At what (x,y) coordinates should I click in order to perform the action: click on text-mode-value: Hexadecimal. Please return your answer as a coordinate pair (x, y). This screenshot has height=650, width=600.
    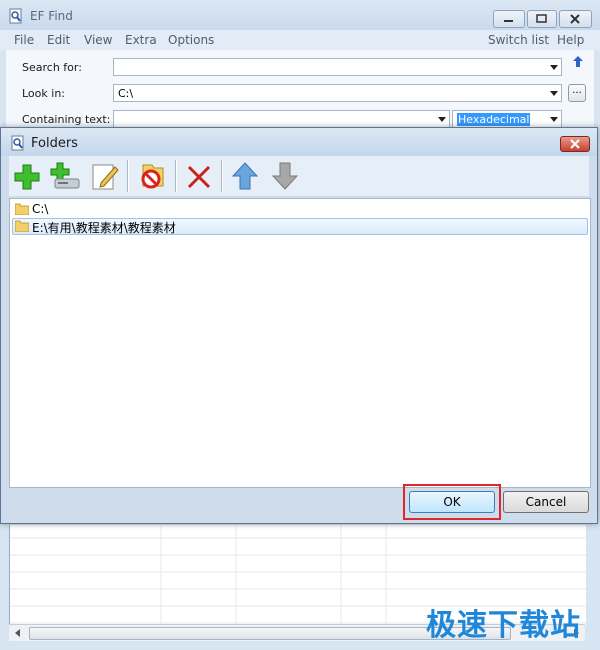
    Looking at the image, I should click on (494, 119).